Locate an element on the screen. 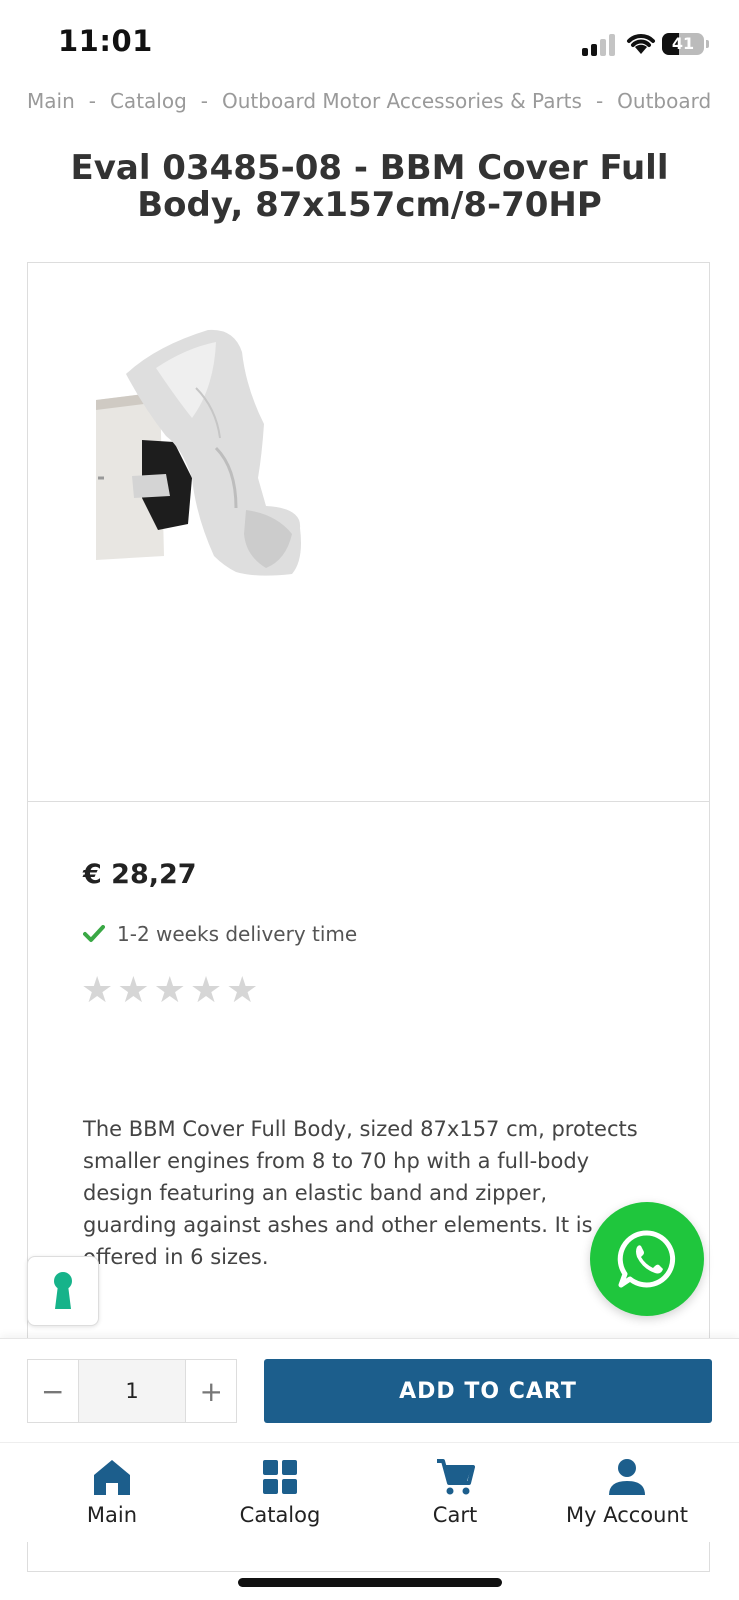  wifi-icon is located at coordinates (641, 44).